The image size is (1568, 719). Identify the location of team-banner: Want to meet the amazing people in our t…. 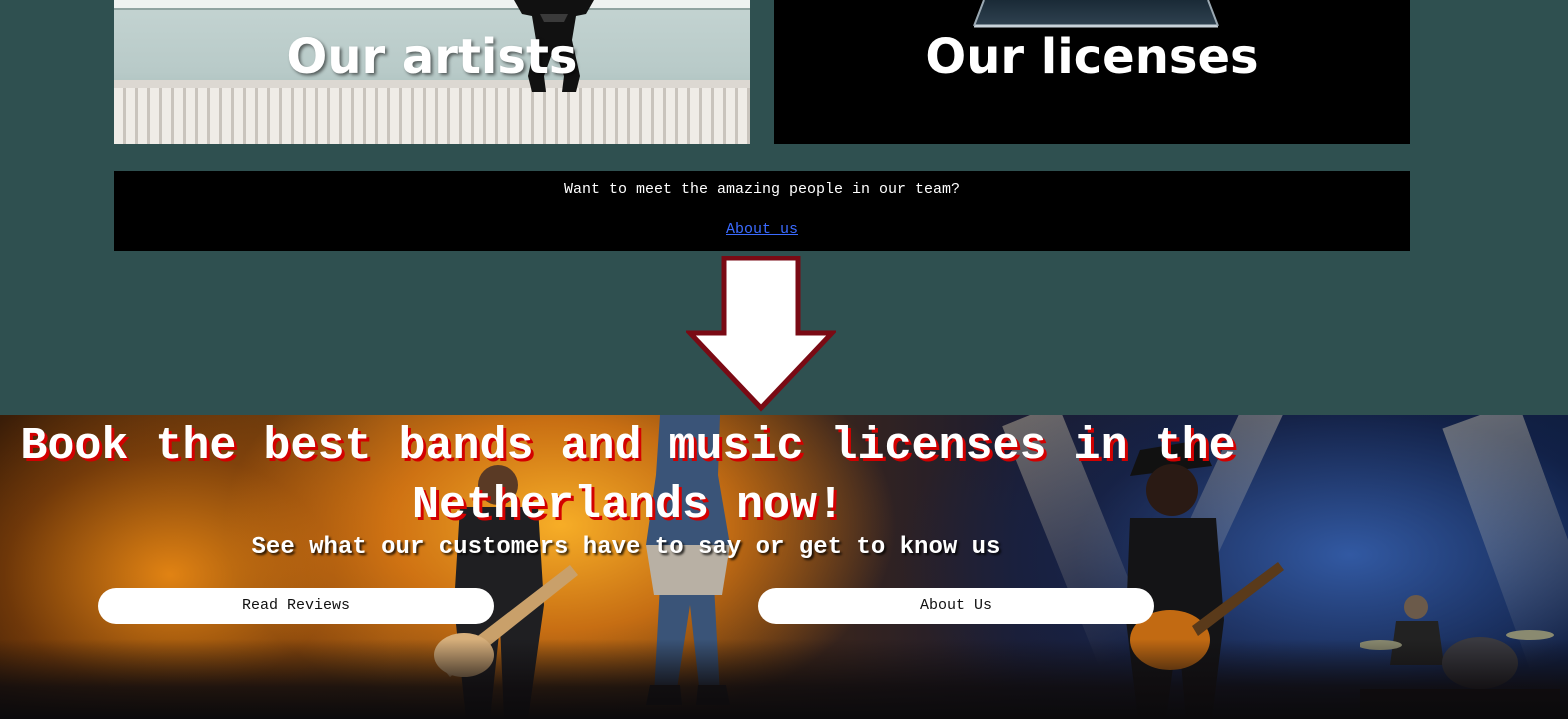
(762, 211).